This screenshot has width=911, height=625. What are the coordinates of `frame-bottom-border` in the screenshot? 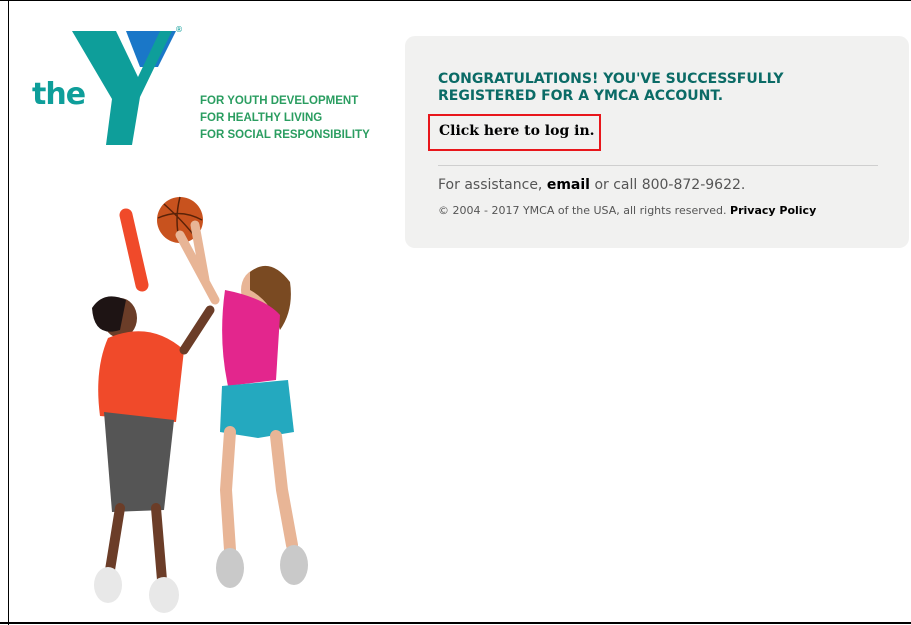 It's located at (455, 623).